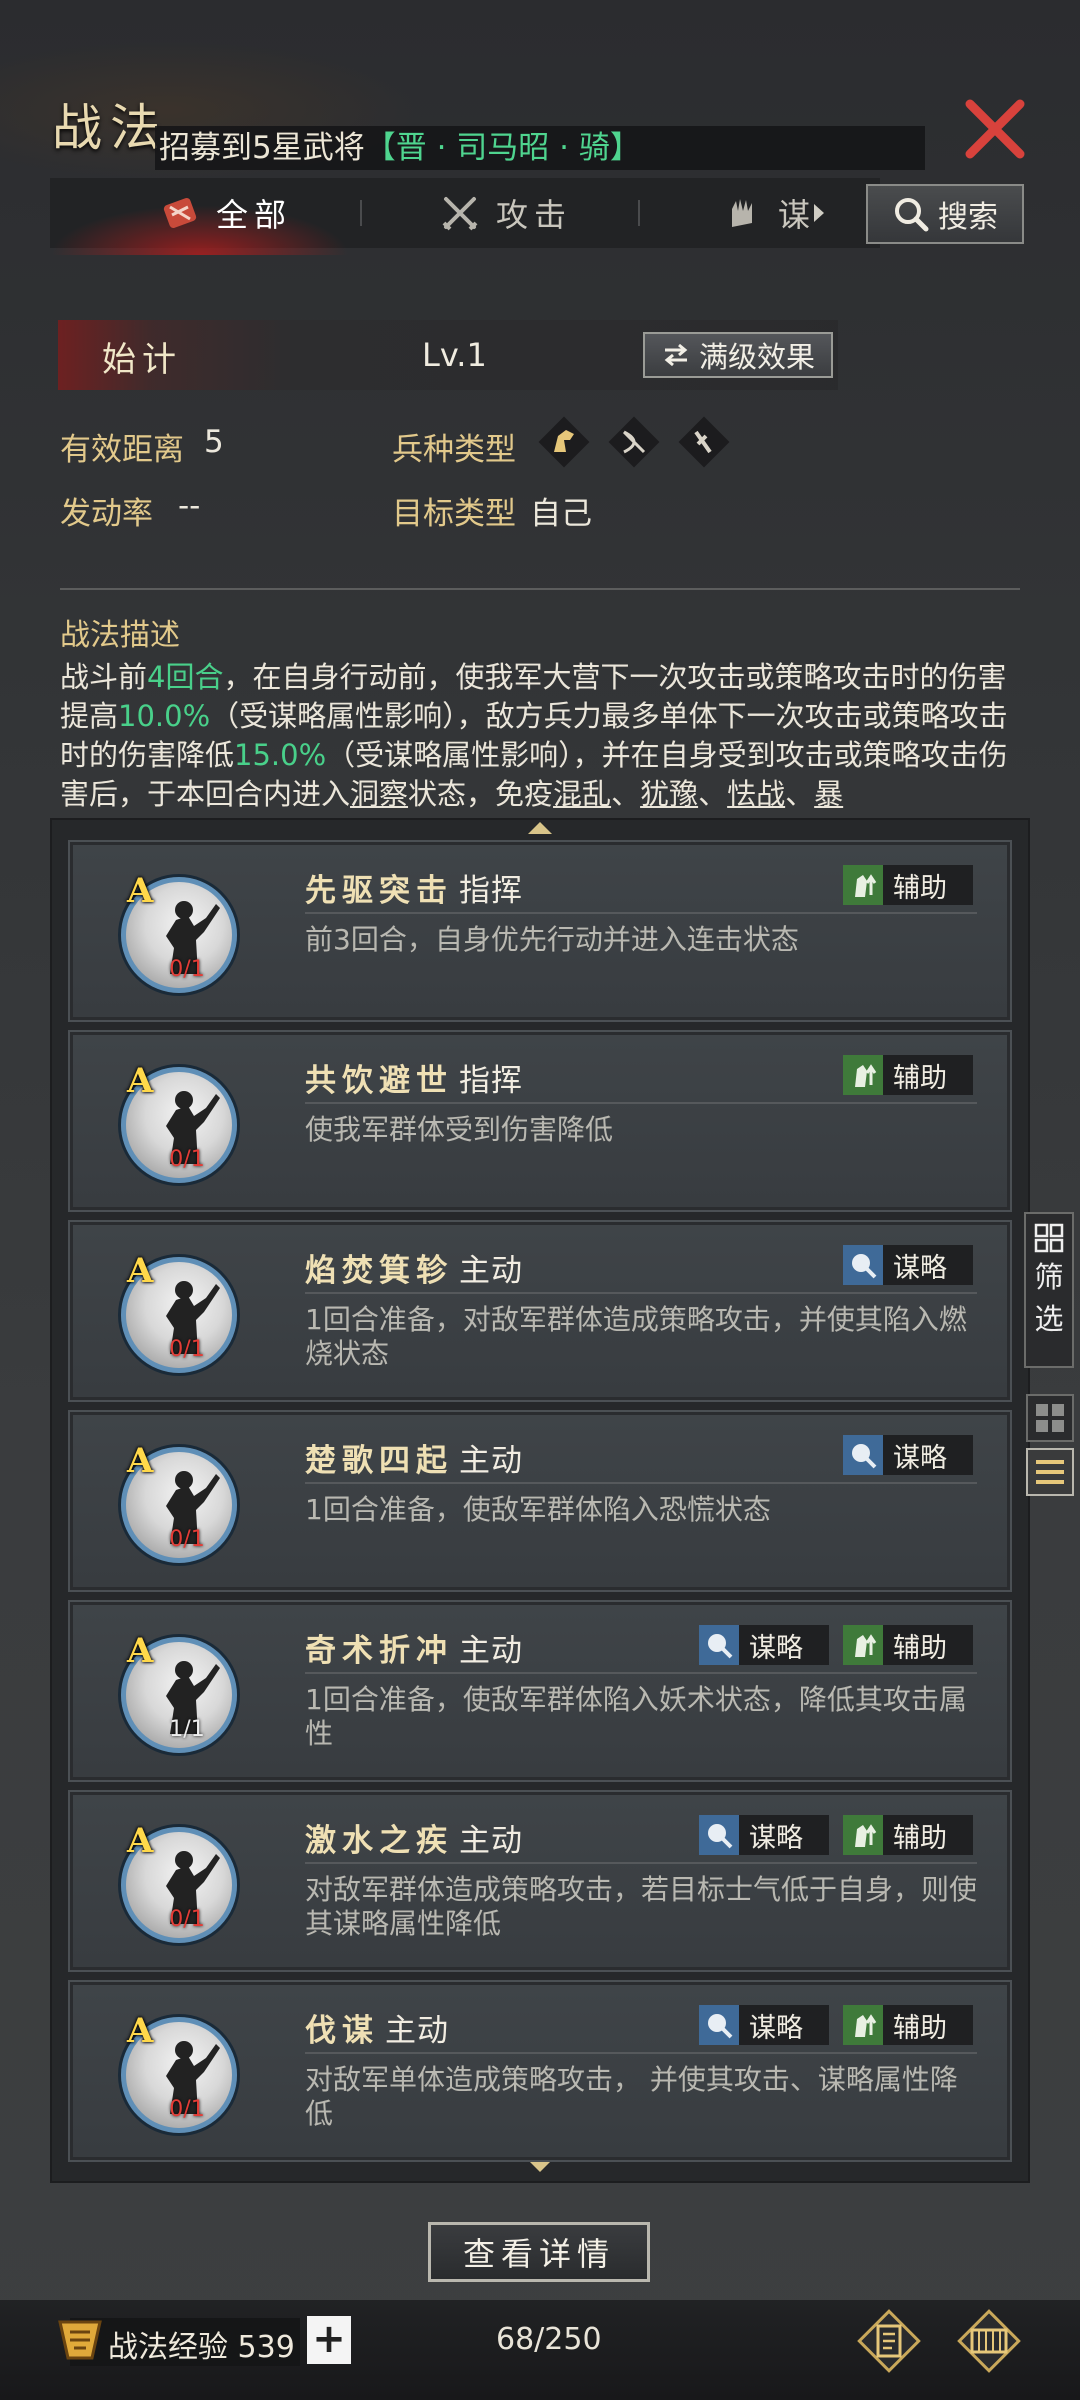 The image size is (1080, 2400). Describe the element at coordinates (540, 148) in the screenshot. I see `announcement-marquee: 招募到5星武将【晋 · 司马昭 · 骑】` at that location.